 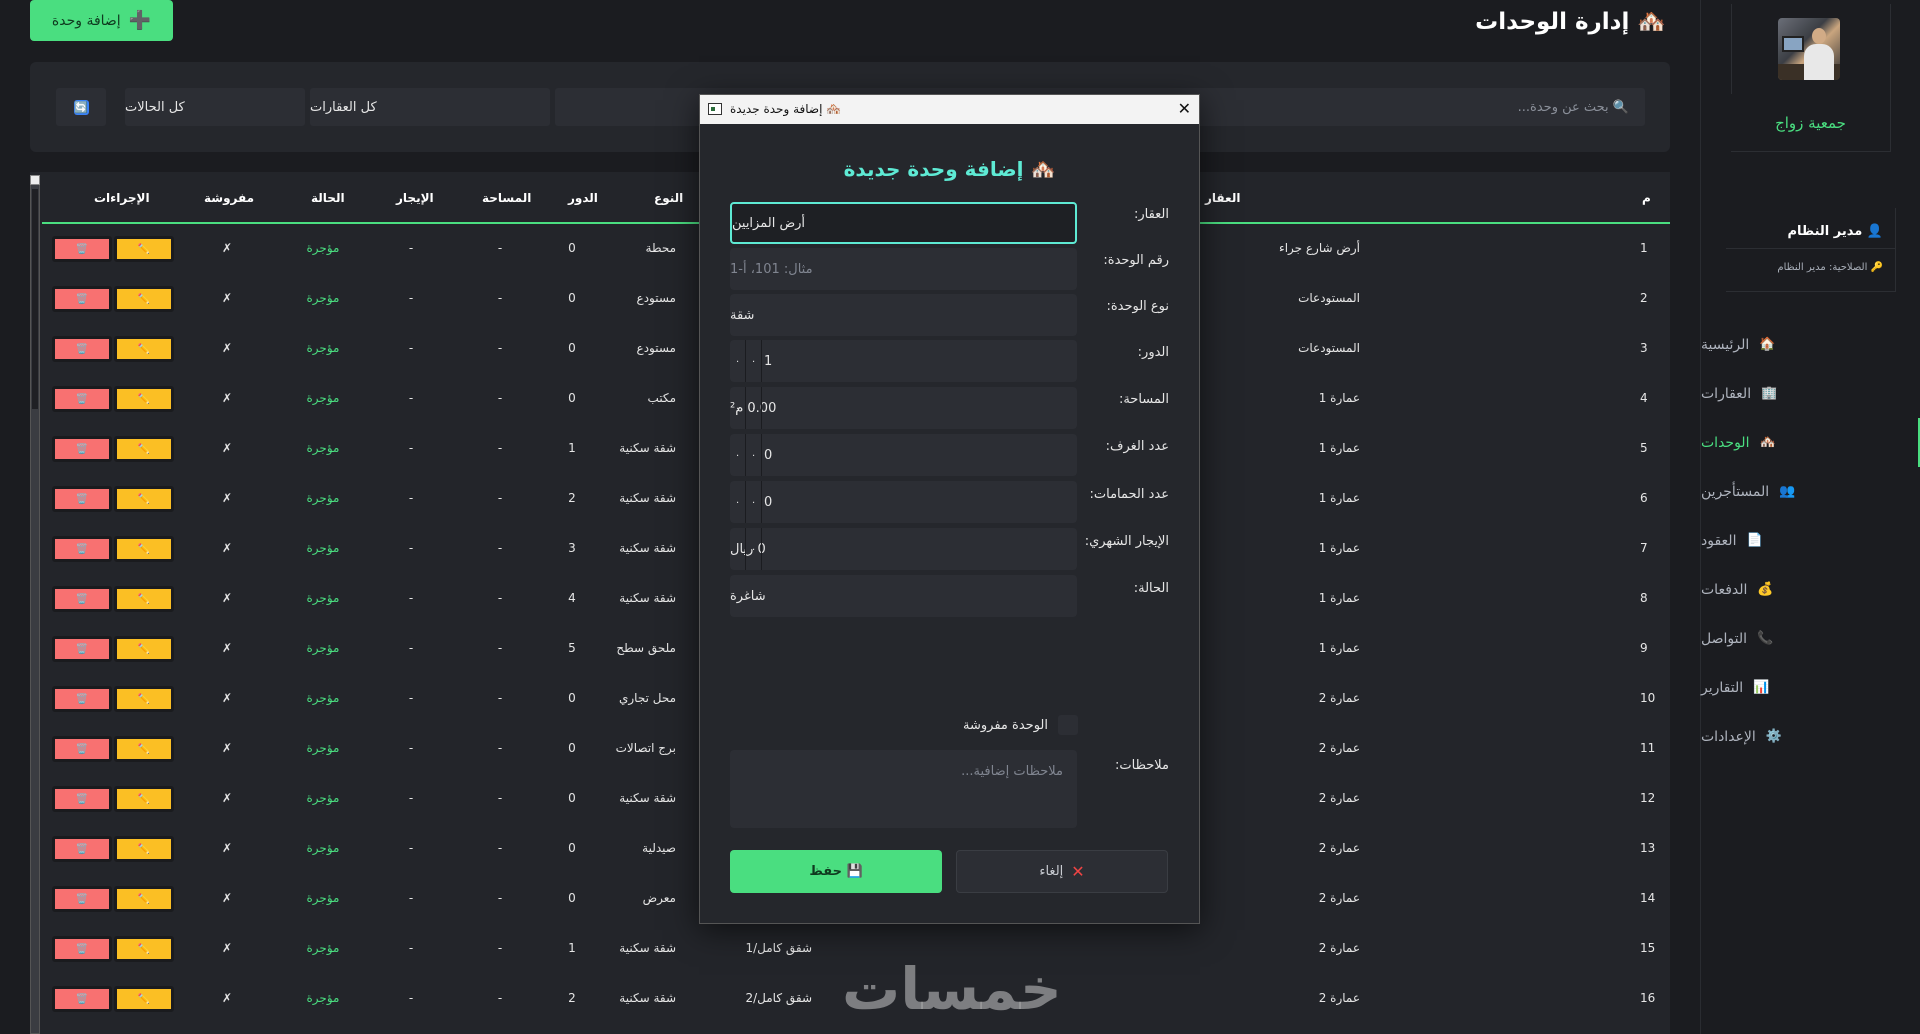 What do you see at coordinates (903, 269) in the screenshot?
I see `unit-number-input: مثال: 101، أ-1` at bounding box center [903, 269].